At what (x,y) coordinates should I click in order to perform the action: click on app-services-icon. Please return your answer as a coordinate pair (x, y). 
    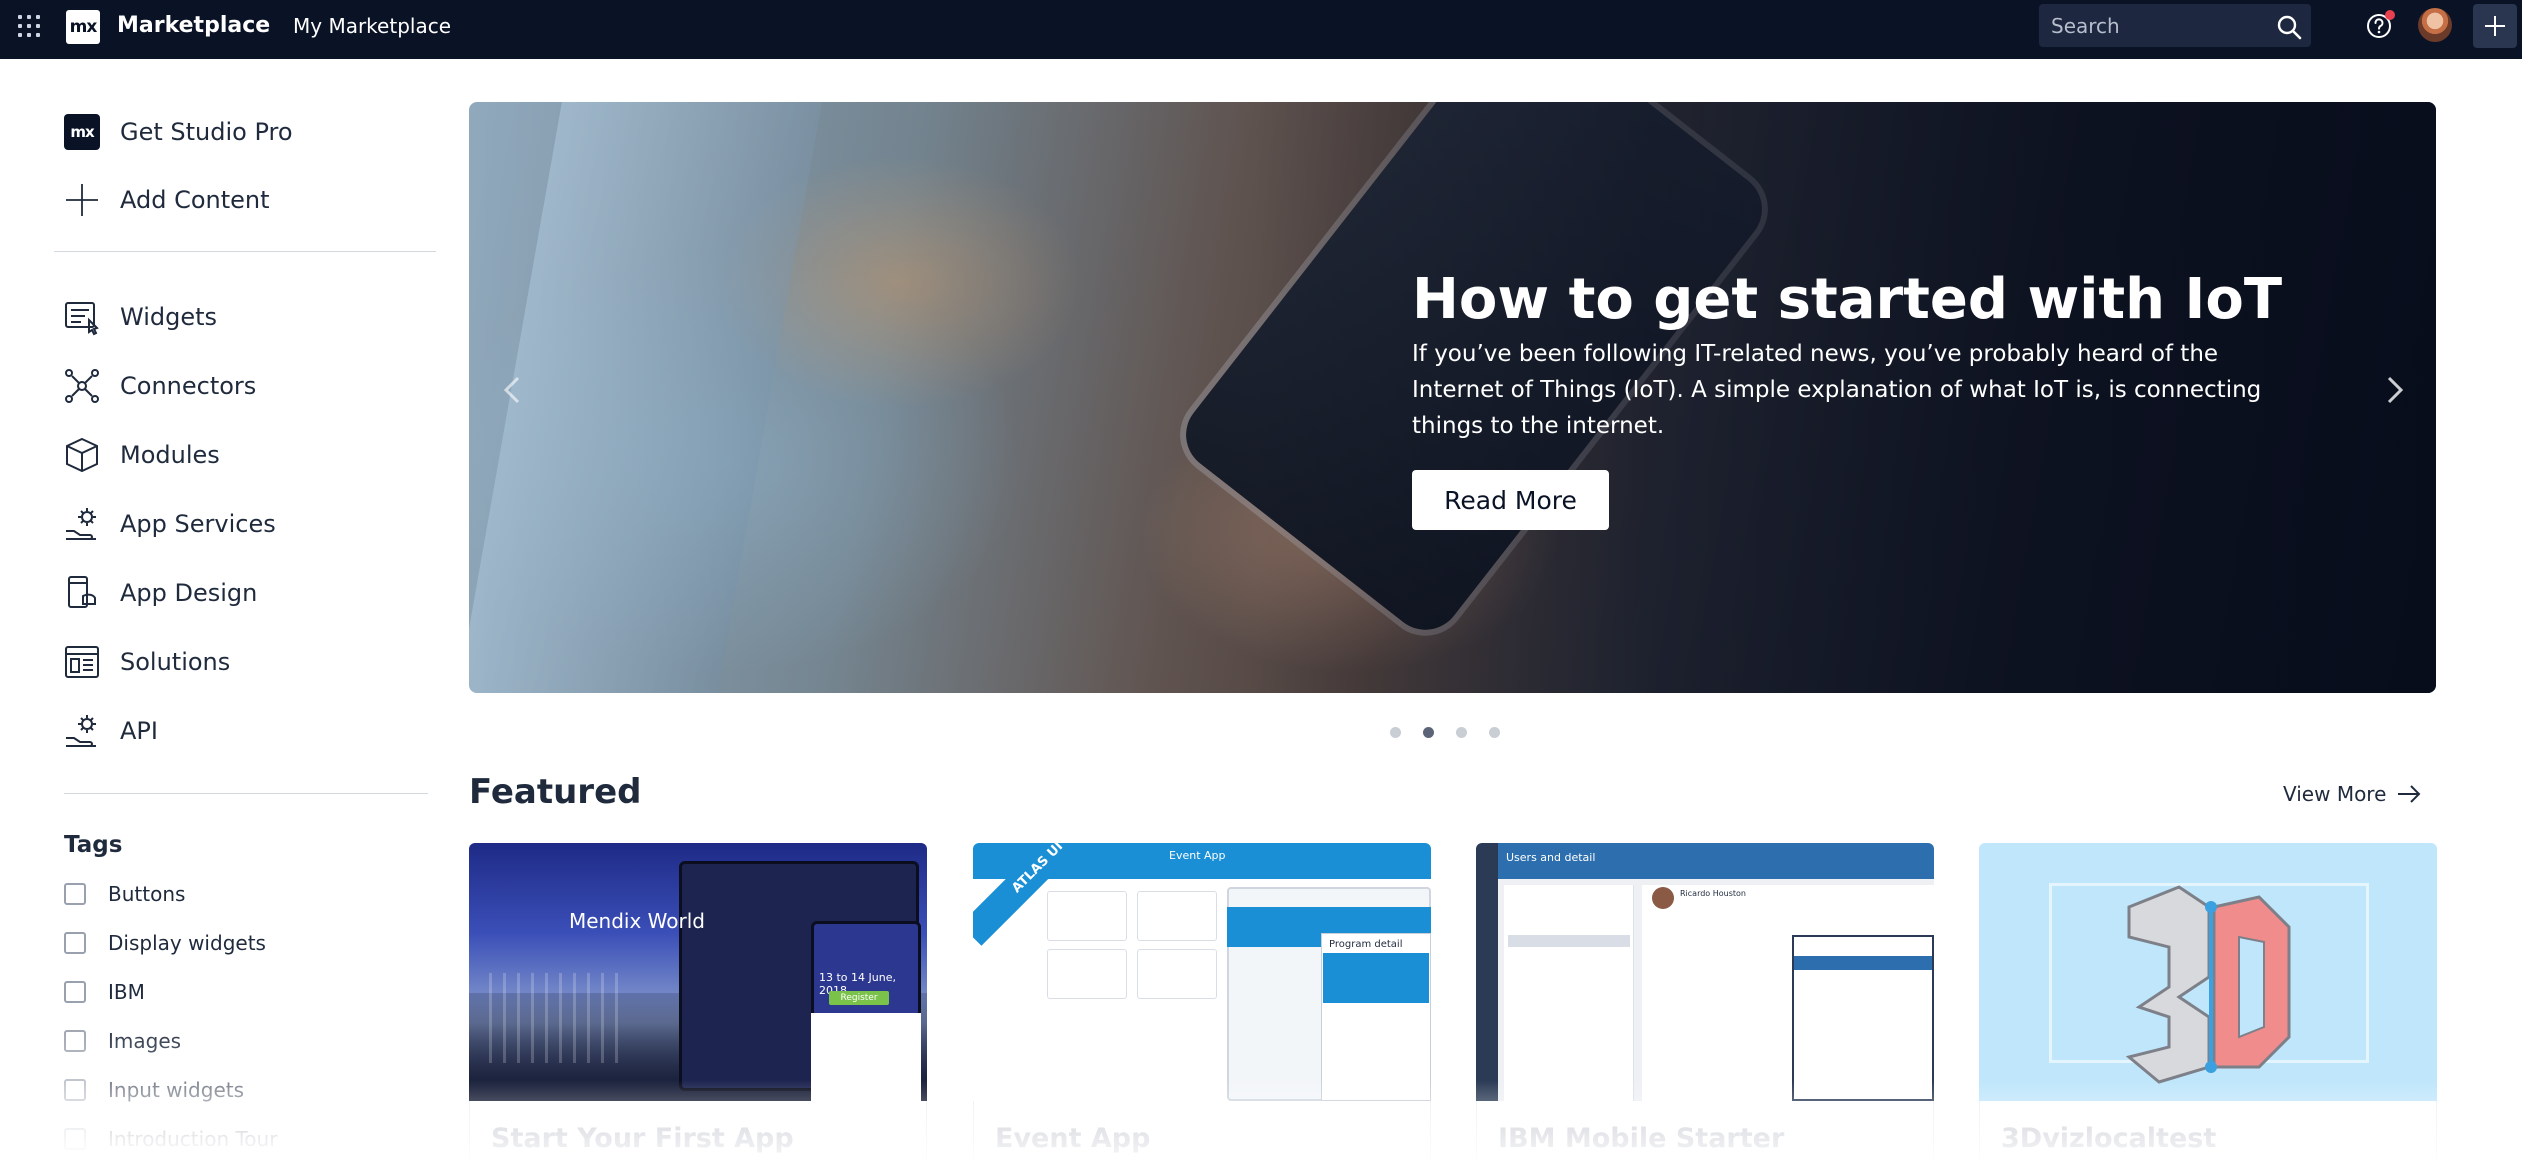
    Looking at the image, I should click on (81, 524).